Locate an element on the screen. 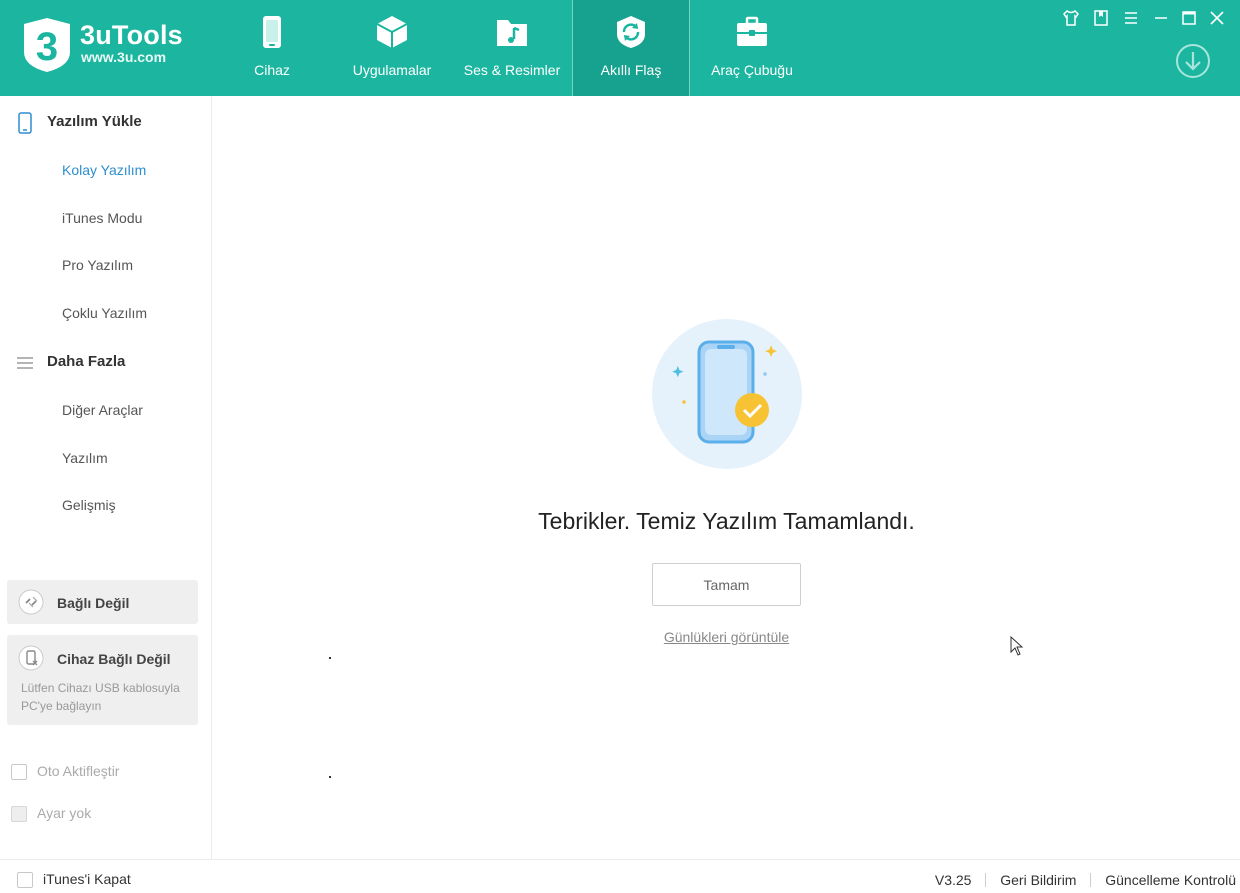 Image resolution: width=1240 pixels, height=893 pixels. section-daha-fazla: Daha Fazla is located at coordinates (106, 362).